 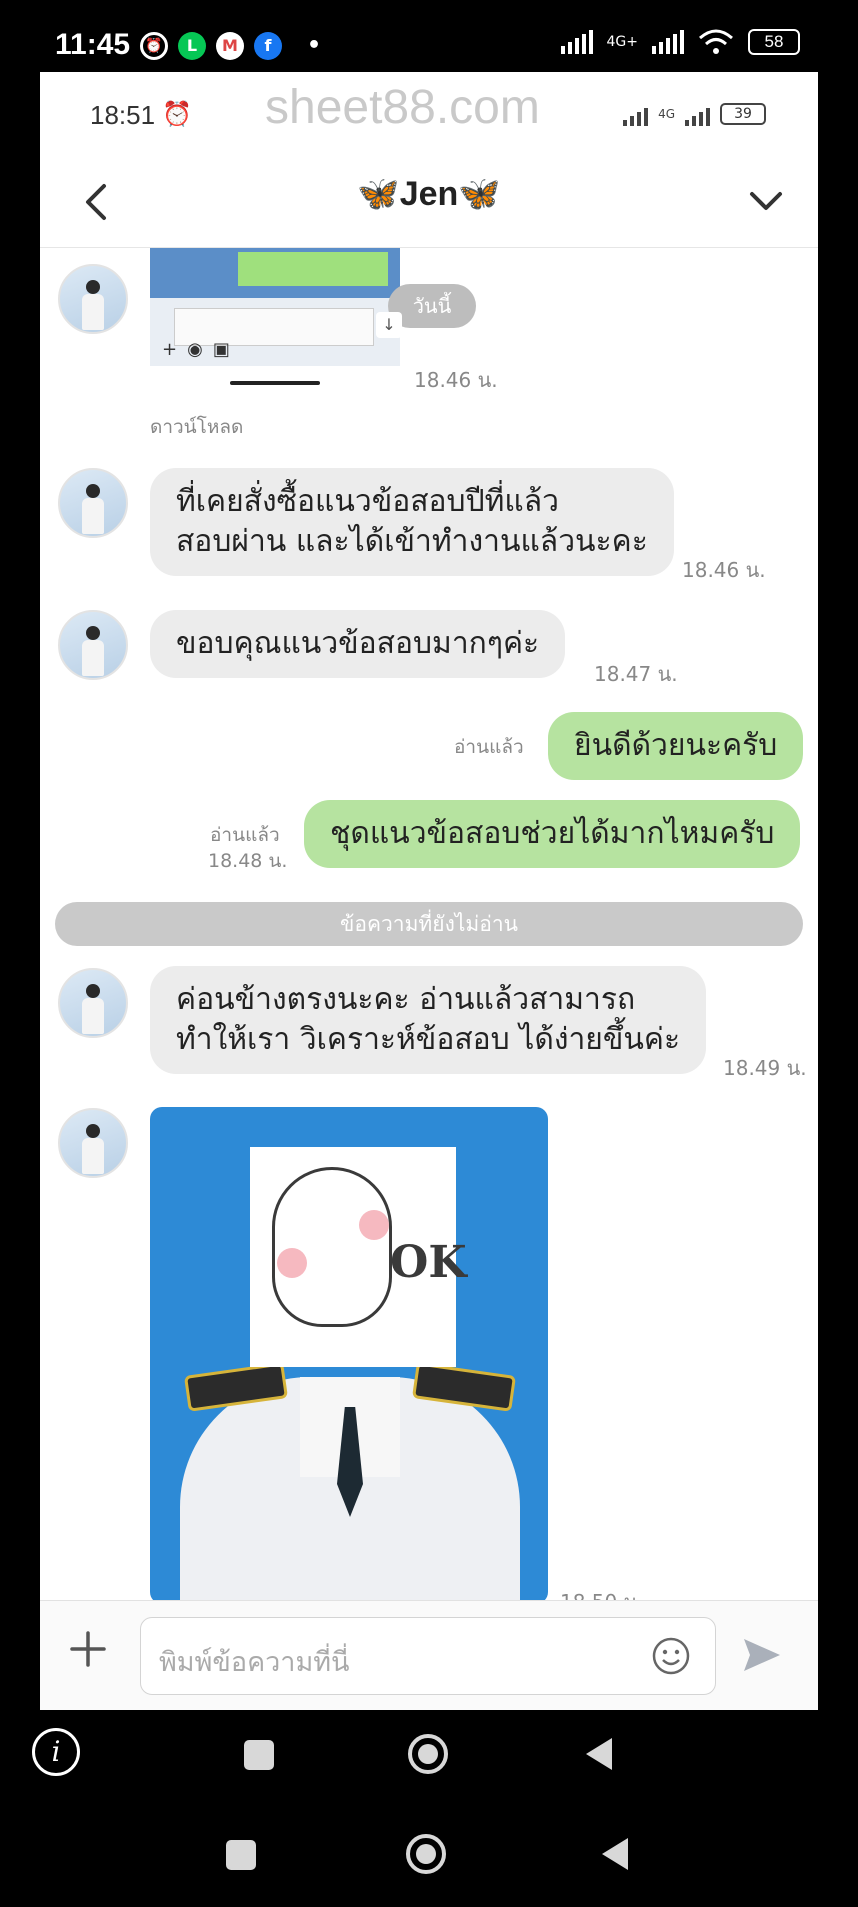 What do you see at coordinates (230, 46) in the screenshot?
I see `gmail-icon: M` at bounding box center [230, 46].